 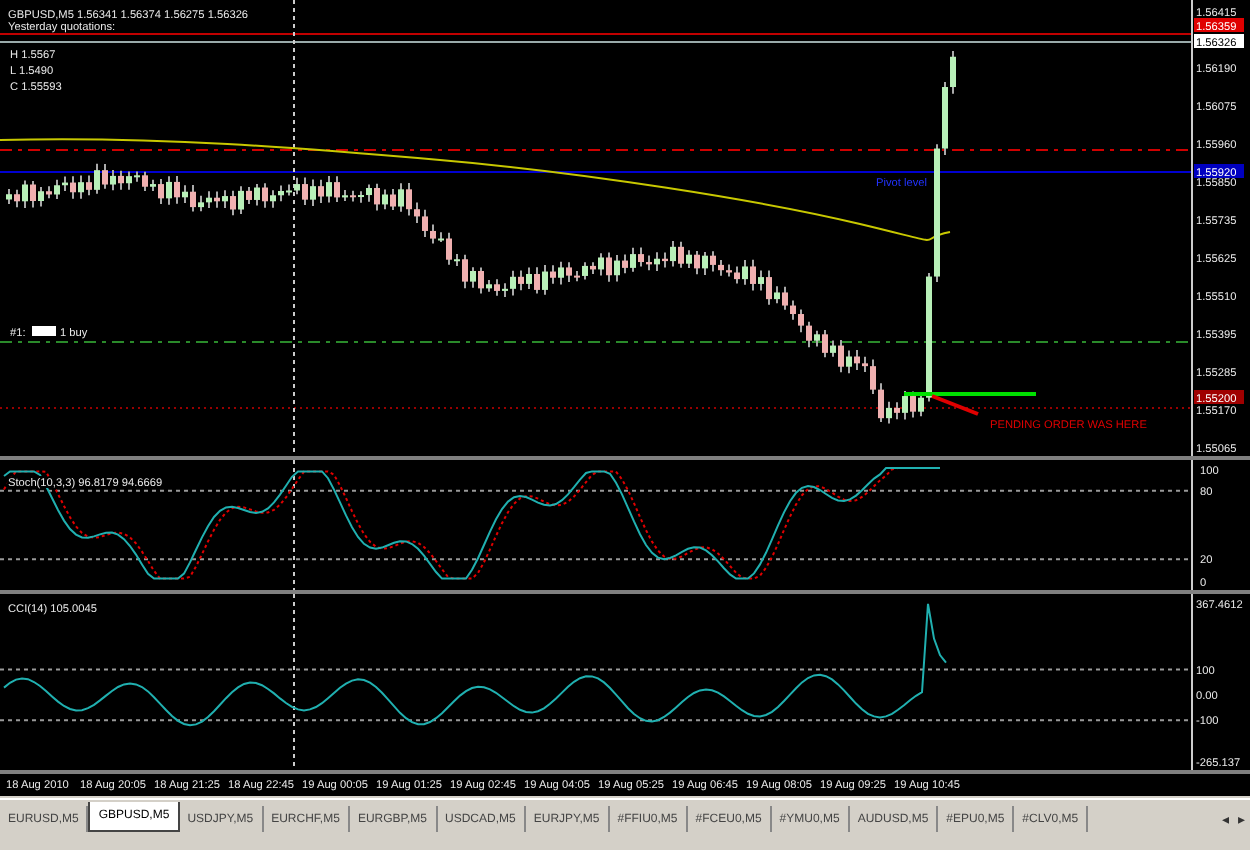 I want to click on order-line, so click(x=970, y=394).